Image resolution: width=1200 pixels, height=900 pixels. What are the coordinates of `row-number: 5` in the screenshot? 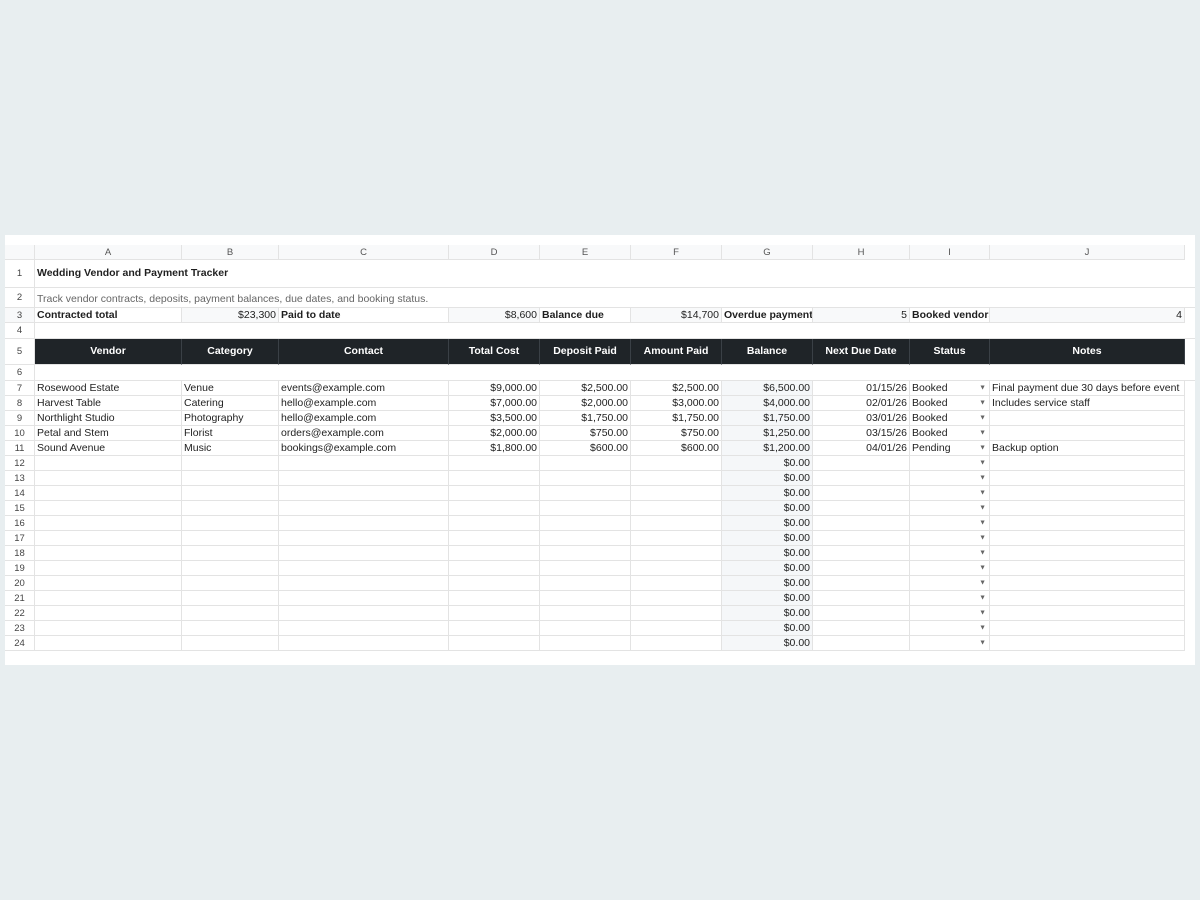 It's located at (20, 352).